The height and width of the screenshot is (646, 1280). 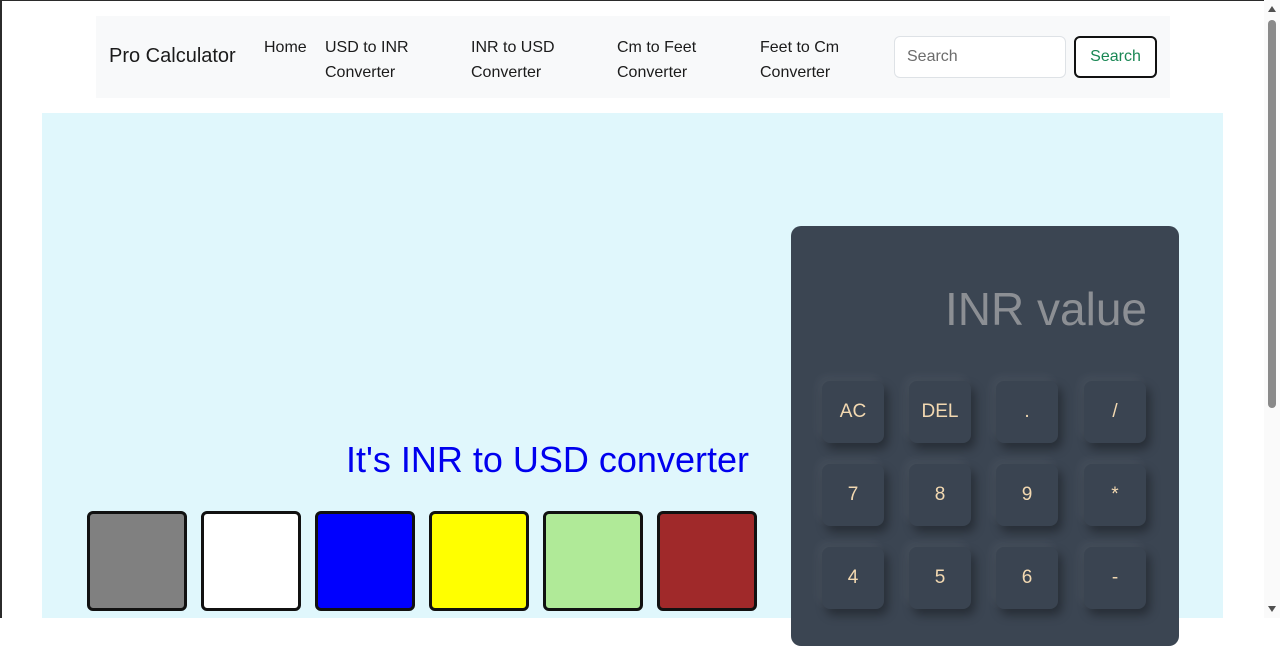 I want to click on scroll-up-arrow-icon, so click(x=1272, y=9).